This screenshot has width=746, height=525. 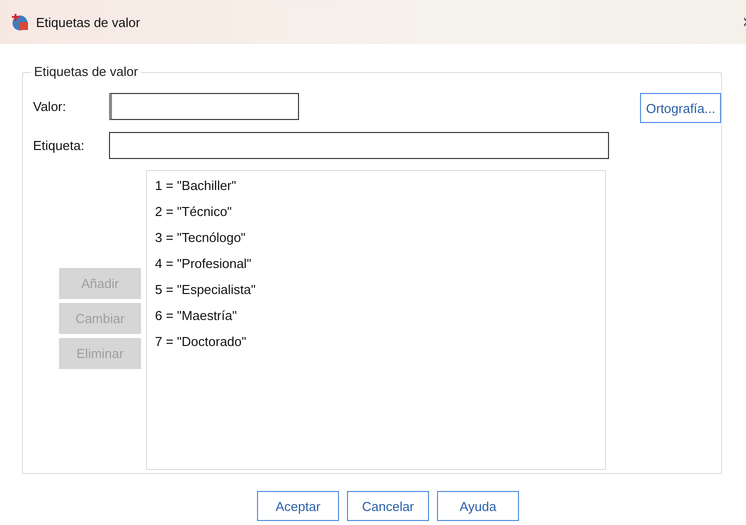 I want to click on list-item: 7 = "Doctorado", so click(x=376, y=342).